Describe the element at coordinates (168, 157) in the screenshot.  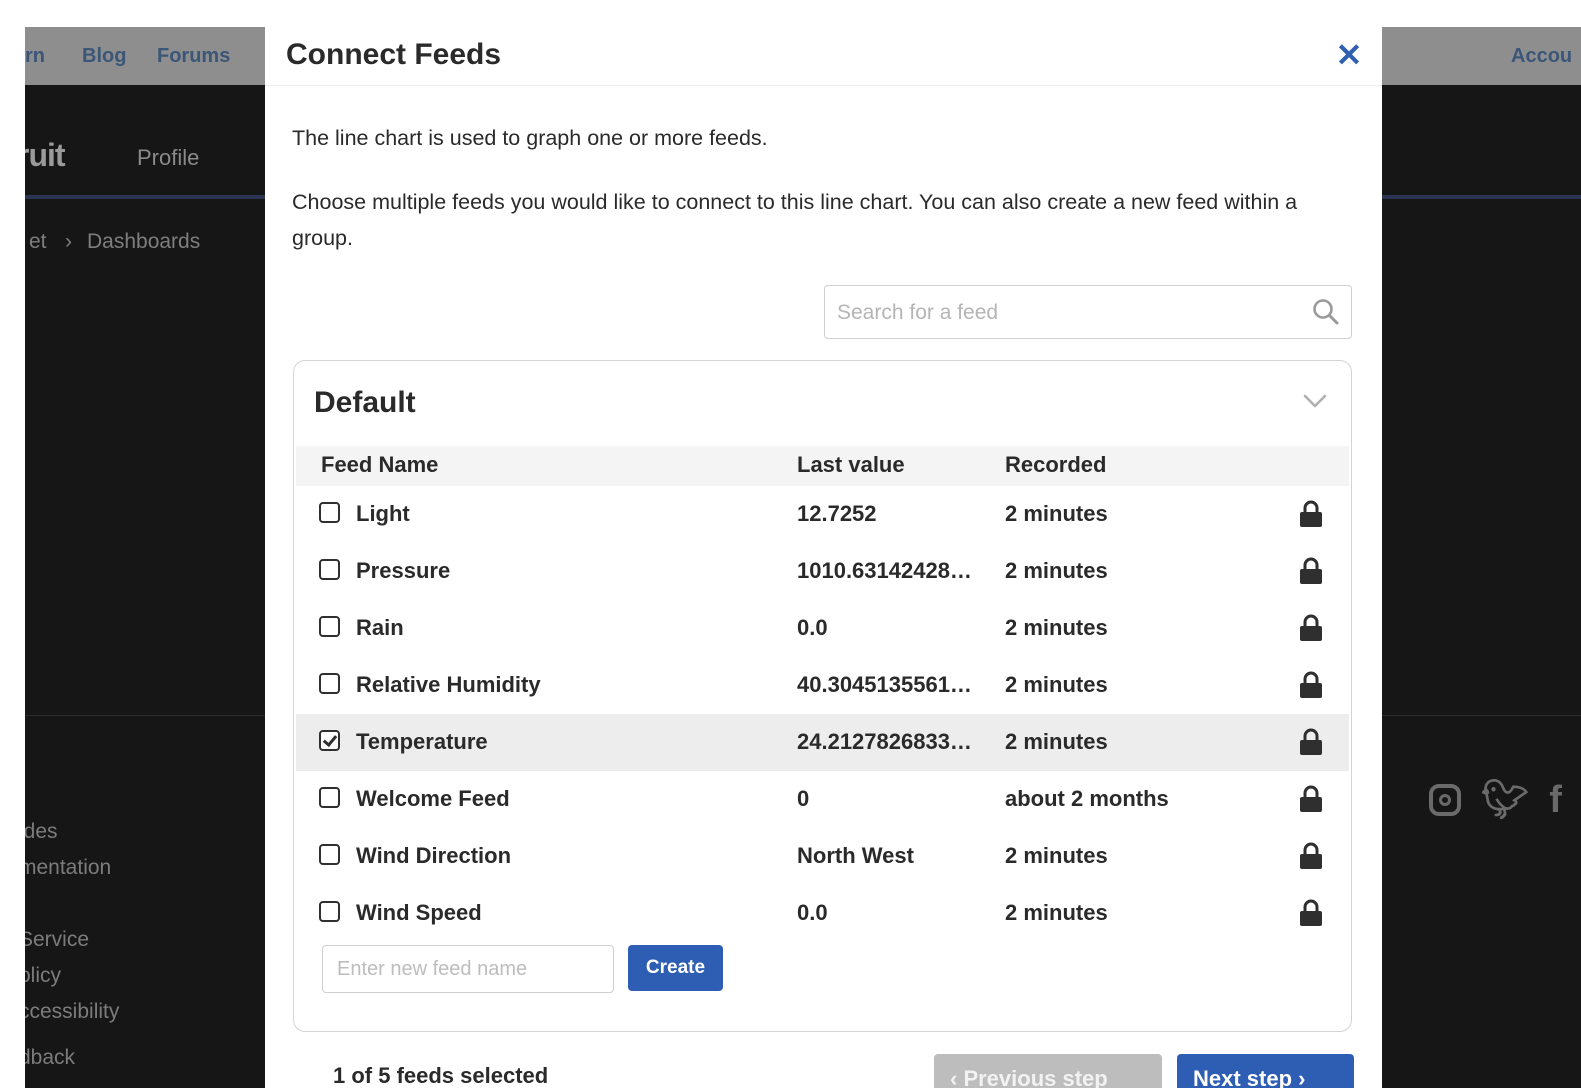
I see `nav-profile: Profile` at that location.